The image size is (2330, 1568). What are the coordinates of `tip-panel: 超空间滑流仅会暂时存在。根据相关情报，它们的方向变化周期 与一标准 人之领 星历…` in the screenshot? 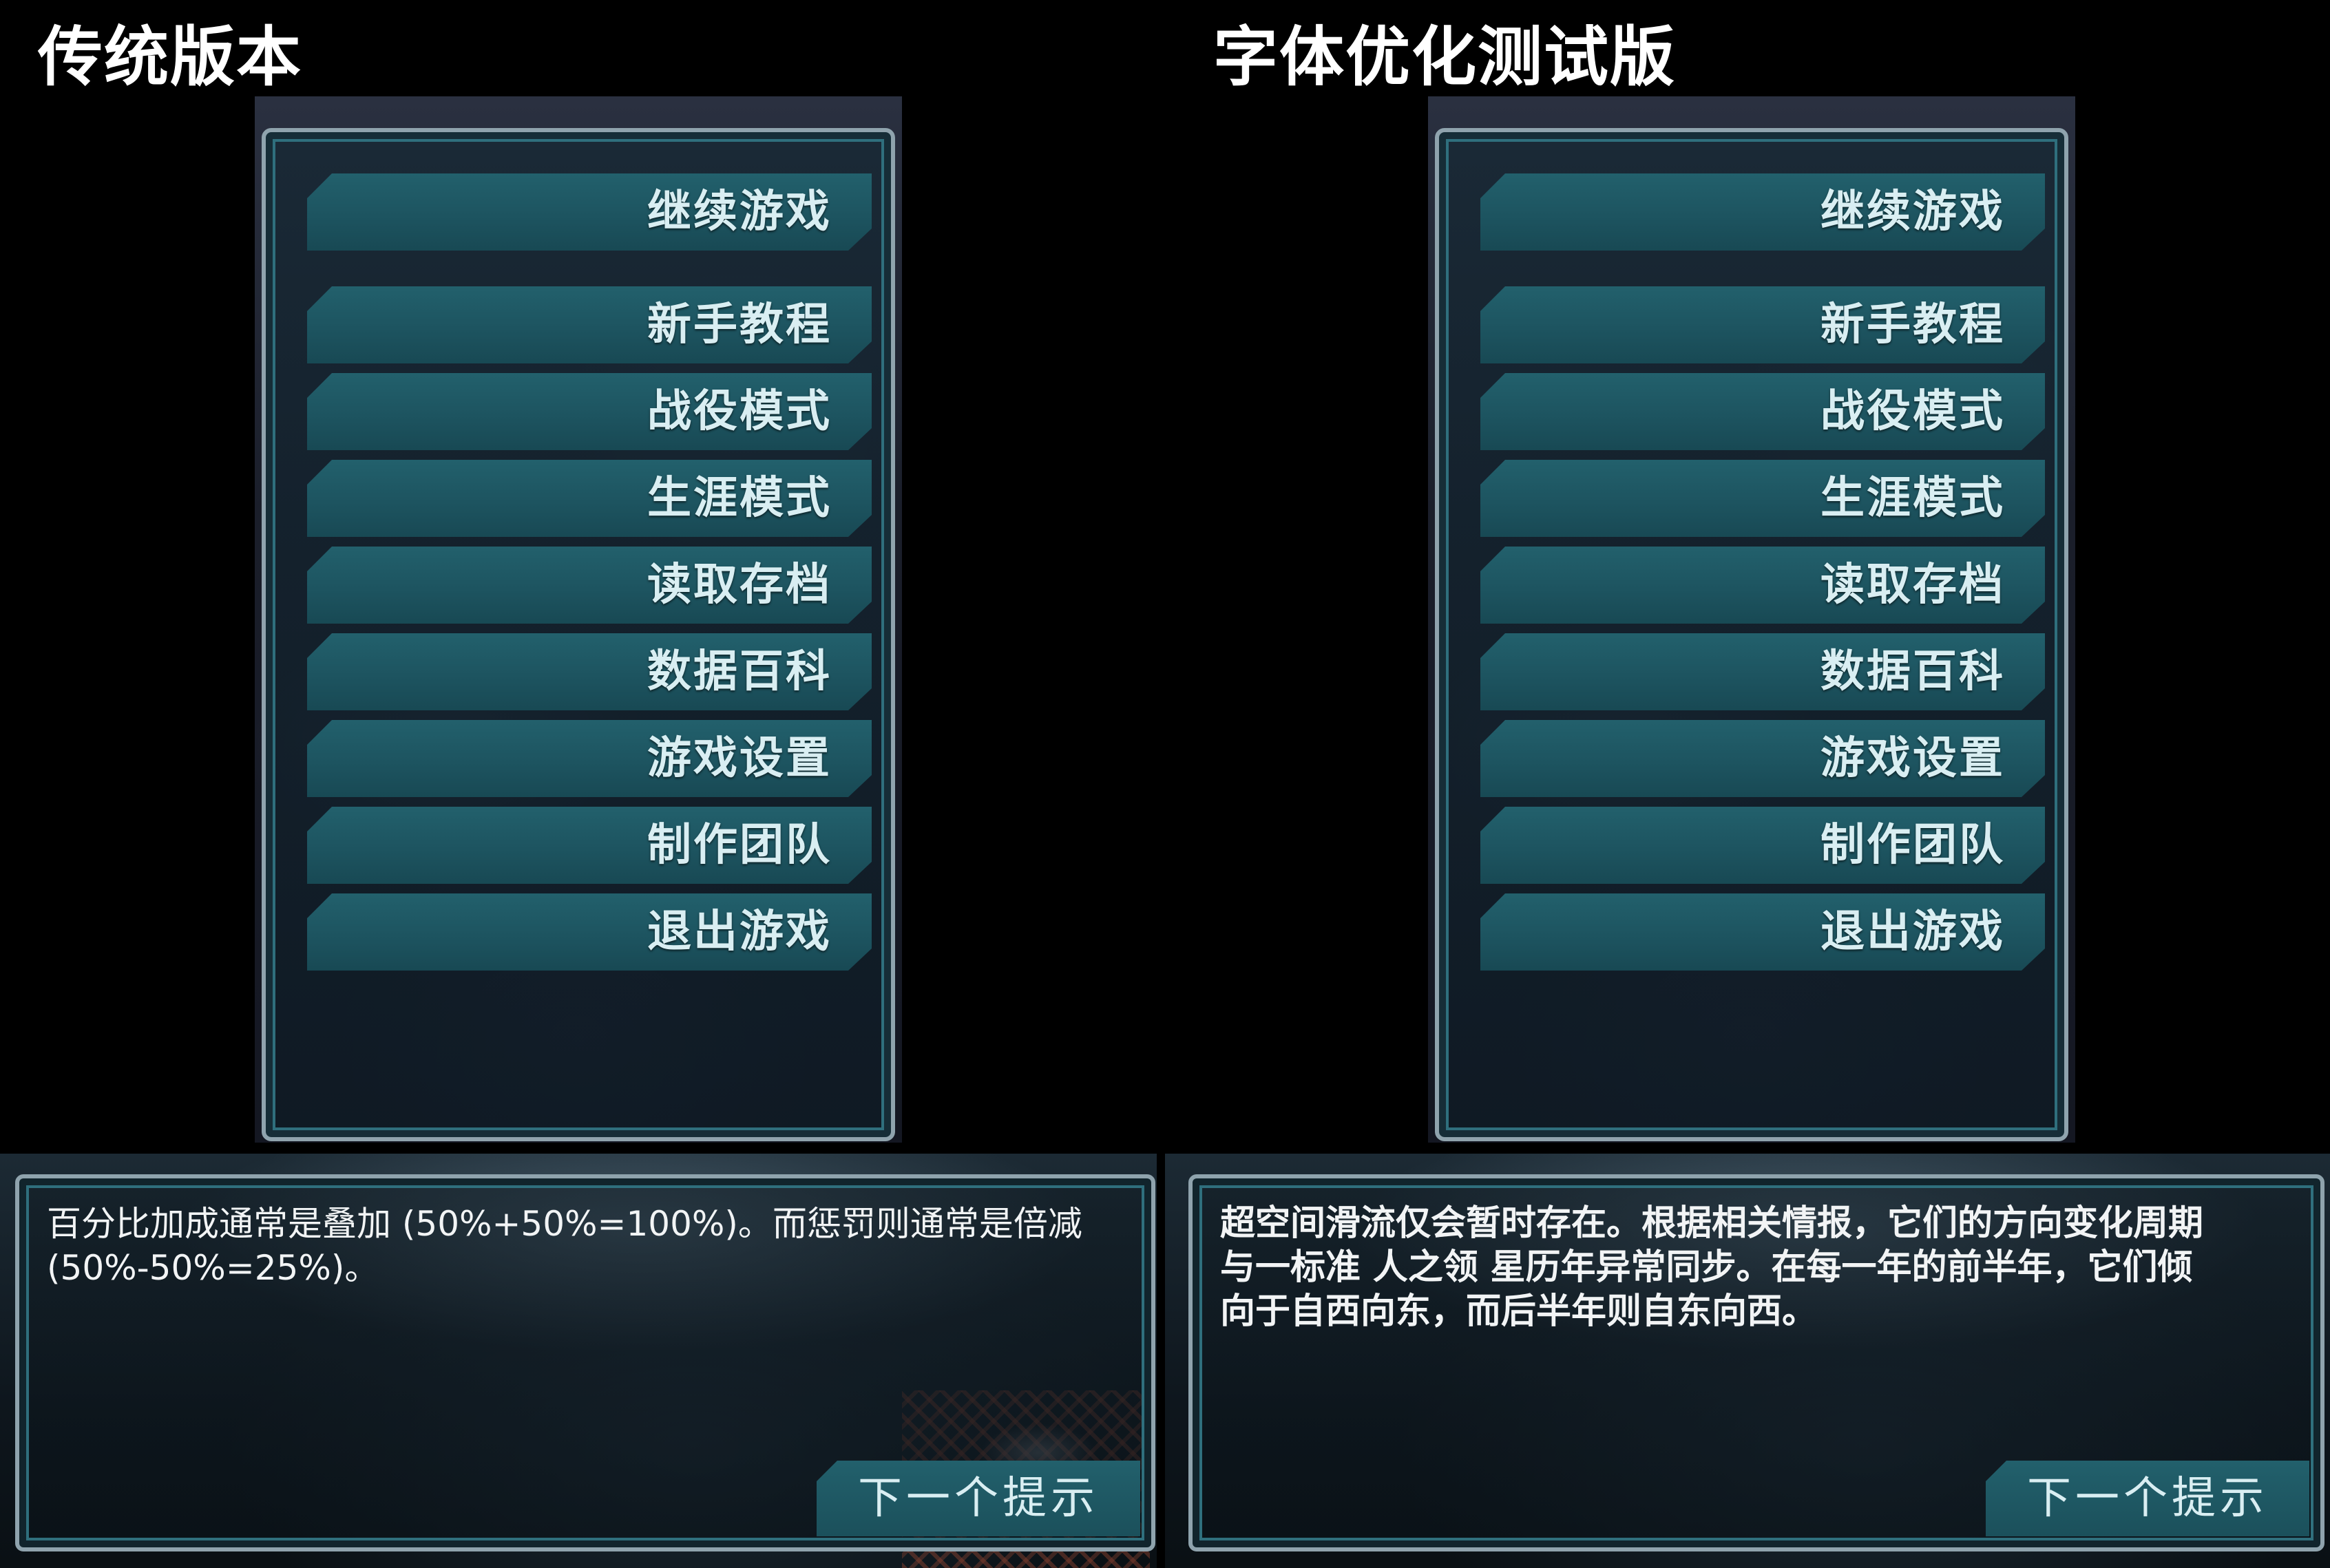 It's located at (1756, 1362).